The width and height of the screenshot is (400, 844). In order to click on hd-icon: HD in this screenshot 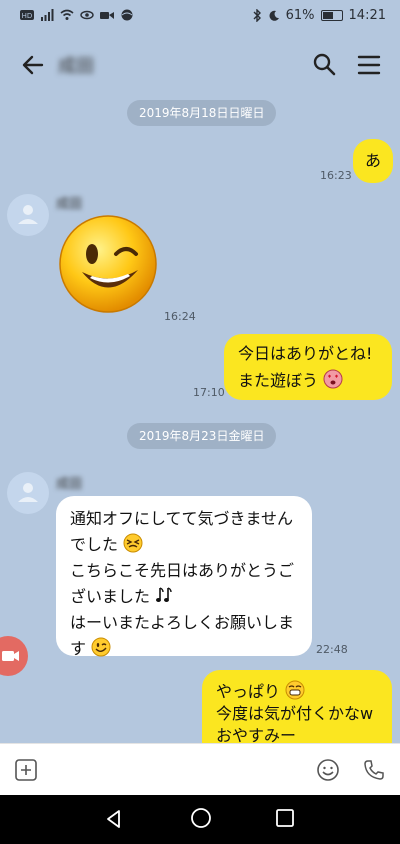, I will do `click(27, 15)`.